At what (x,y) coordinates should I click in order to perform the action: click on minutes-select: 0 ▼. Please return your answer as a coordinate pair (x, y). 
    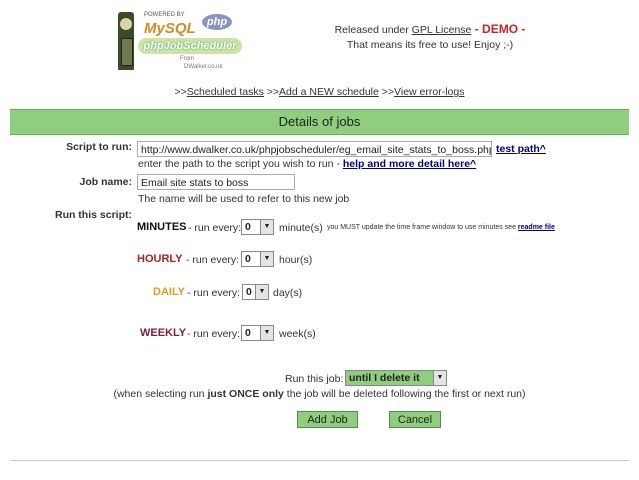
    Looking at the image, I should click on (257, 227).